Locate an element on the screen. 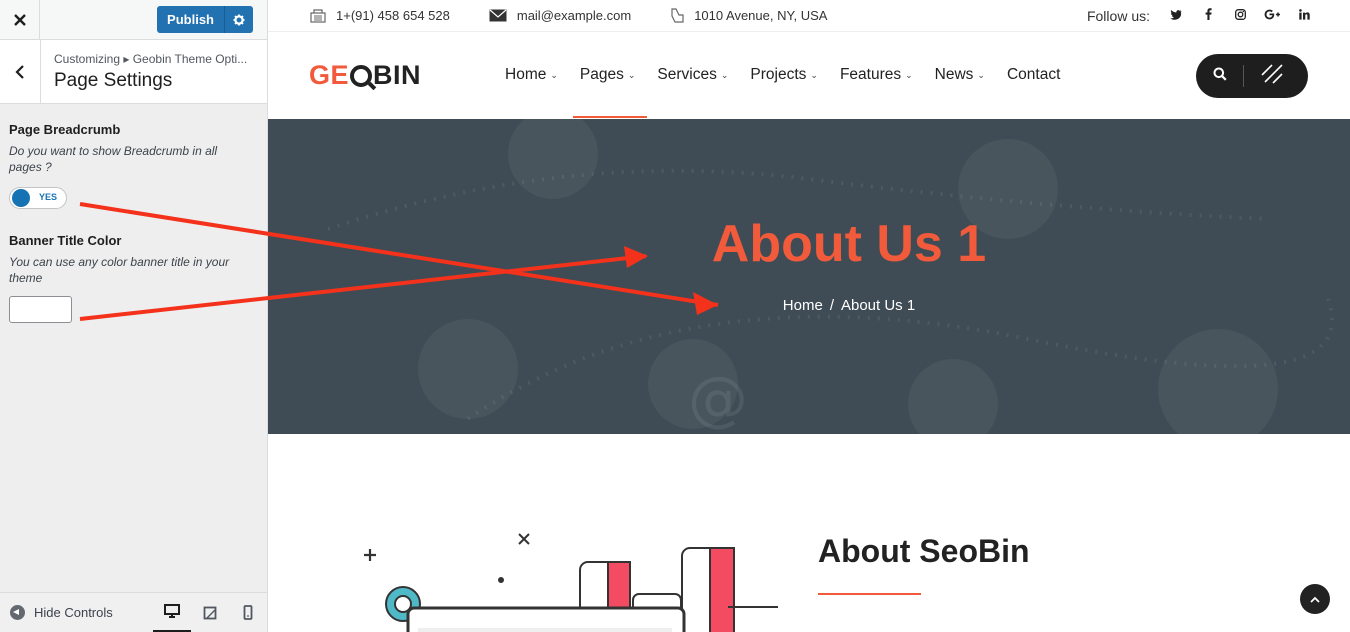 This screenshot has height=632, width=1350. close-icon is located at coordinates (19, 19).